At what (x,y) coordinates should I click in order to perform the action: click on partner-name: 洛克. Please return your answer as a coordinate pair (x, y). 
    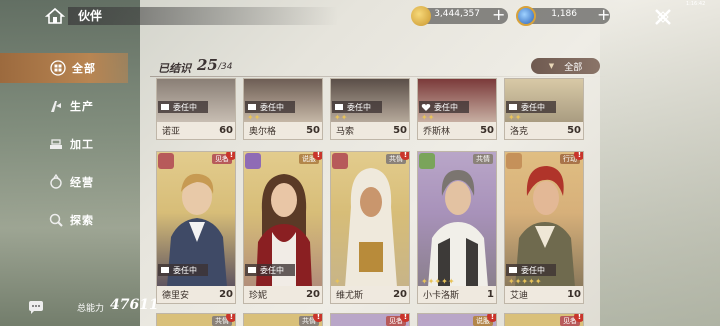
    Looking at the image, I should click on (519, 132).